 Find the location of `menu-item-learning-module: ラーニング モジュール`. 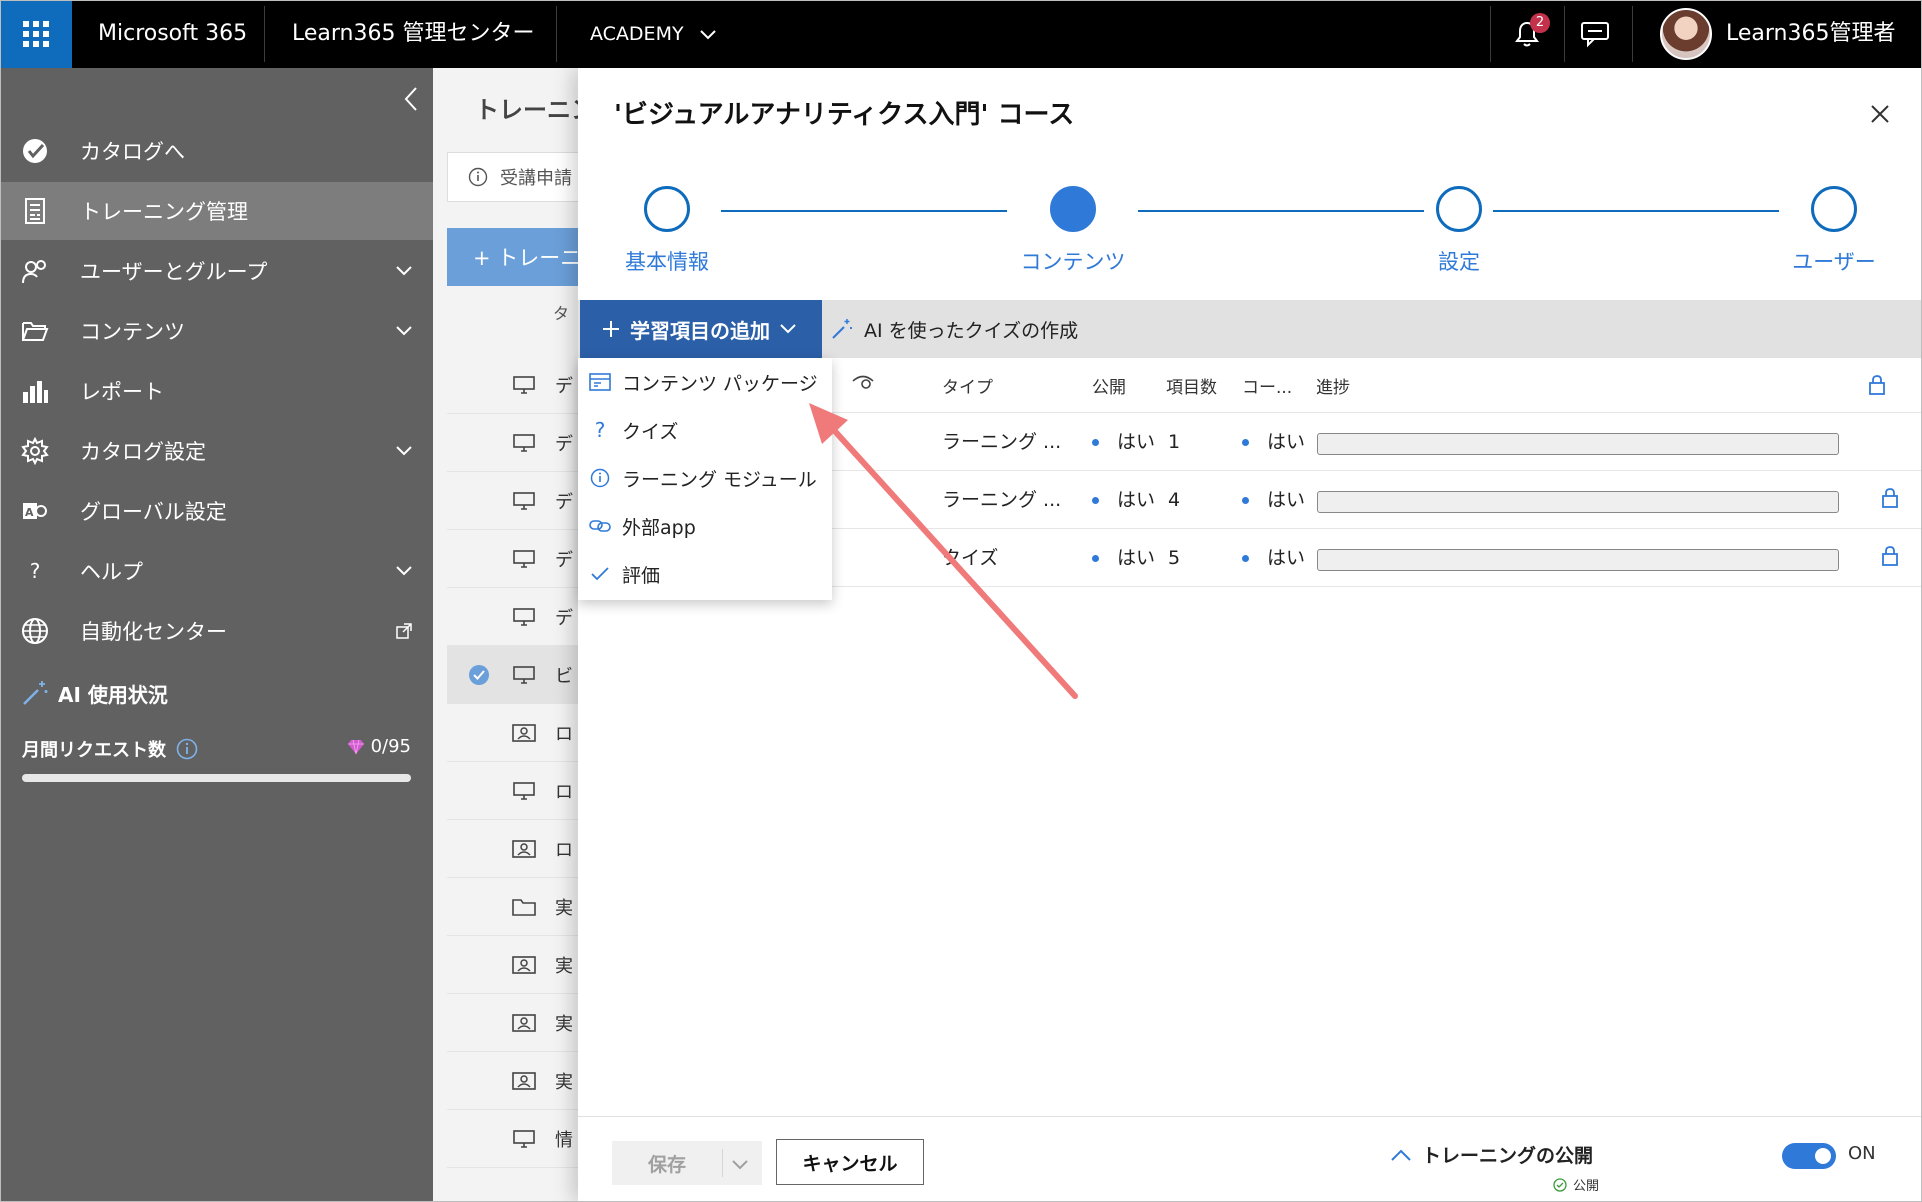

menu-item-learning-module: ラーニング モジュール is located at coordinates (705, 478).